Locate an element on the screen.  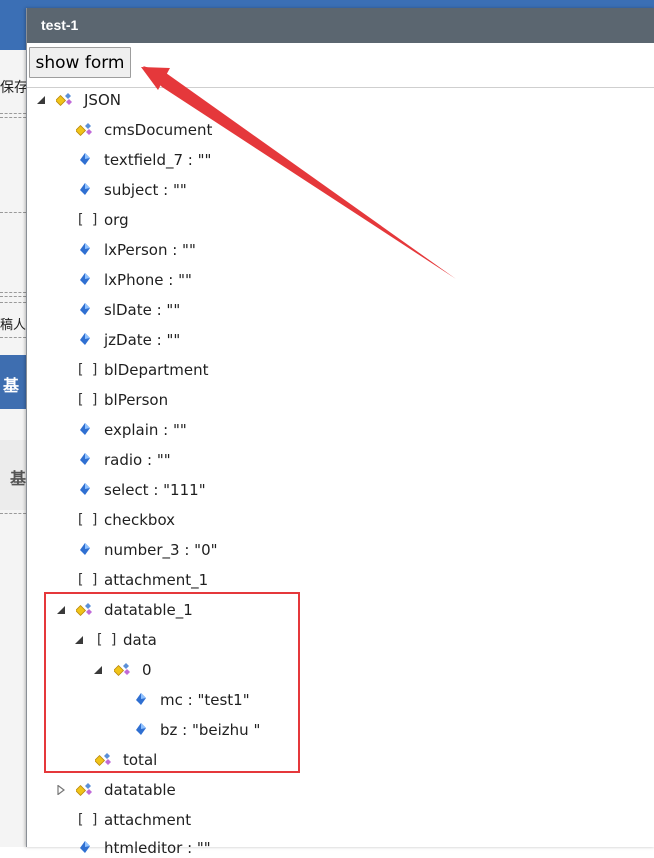
tree-node-label: explain : "" is located at coordinates (145, 430).